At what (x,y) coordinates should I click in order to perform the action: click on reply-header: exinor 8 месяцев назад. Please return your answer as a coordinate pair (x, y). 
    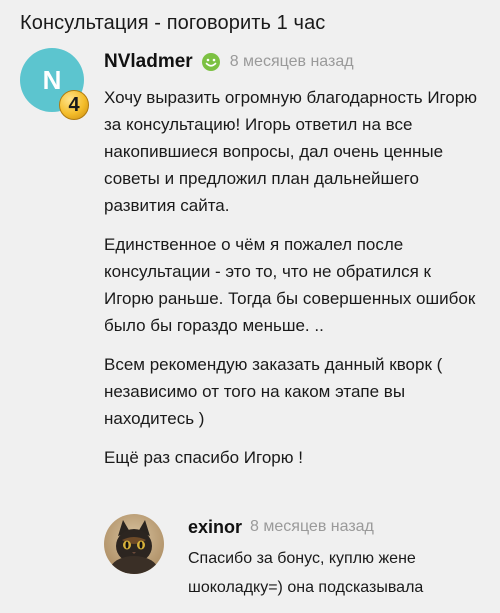
    Looking at the image, I should click on (336, 527).